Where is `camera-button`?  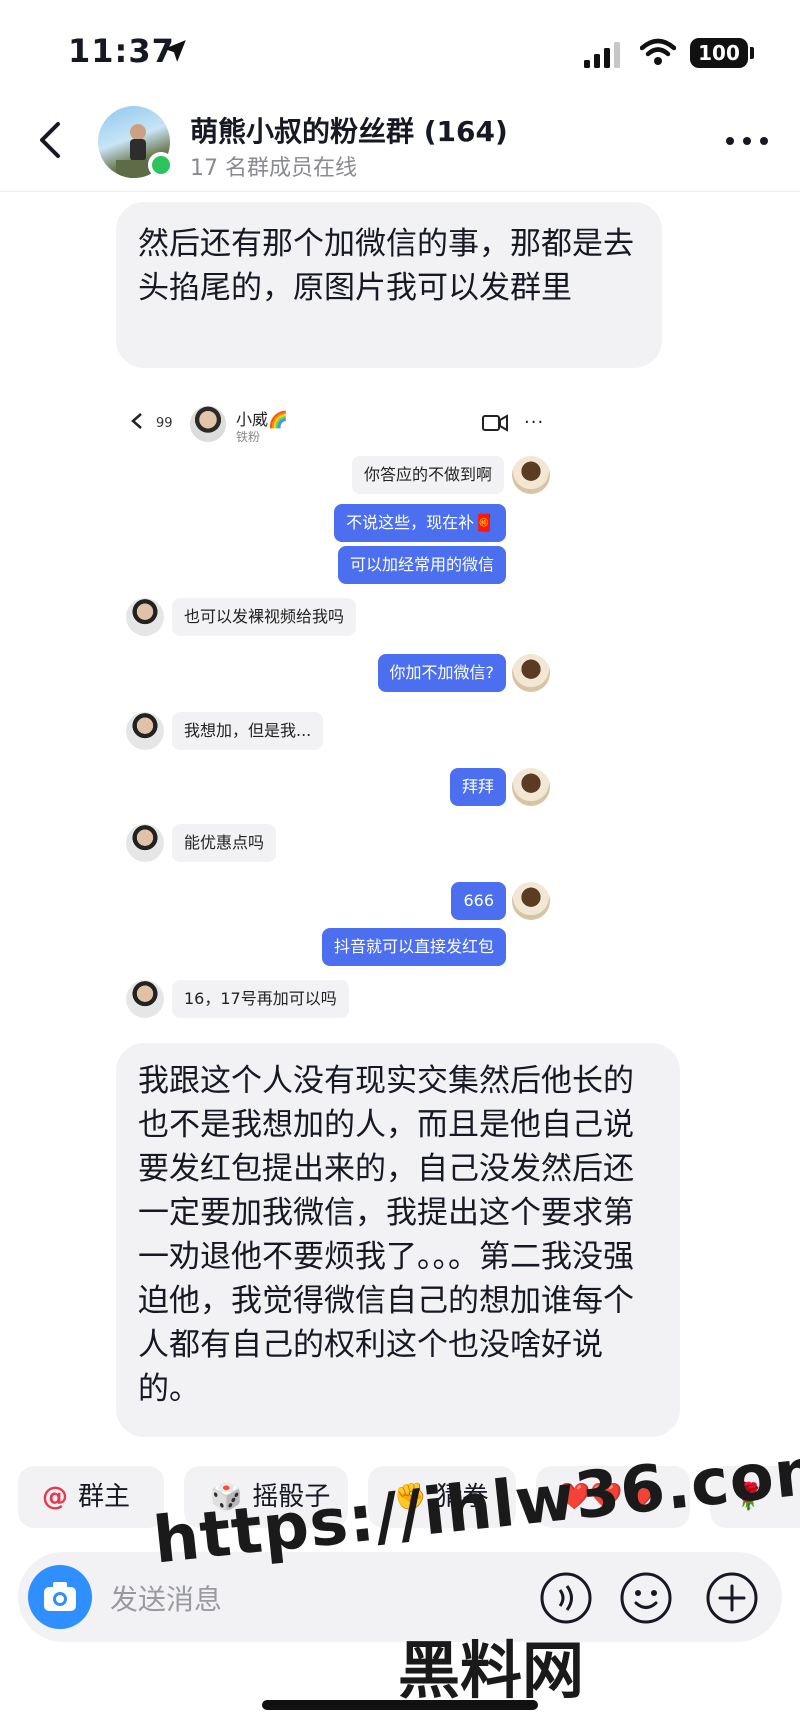 camera-button is located at coordinates (60, 1597).